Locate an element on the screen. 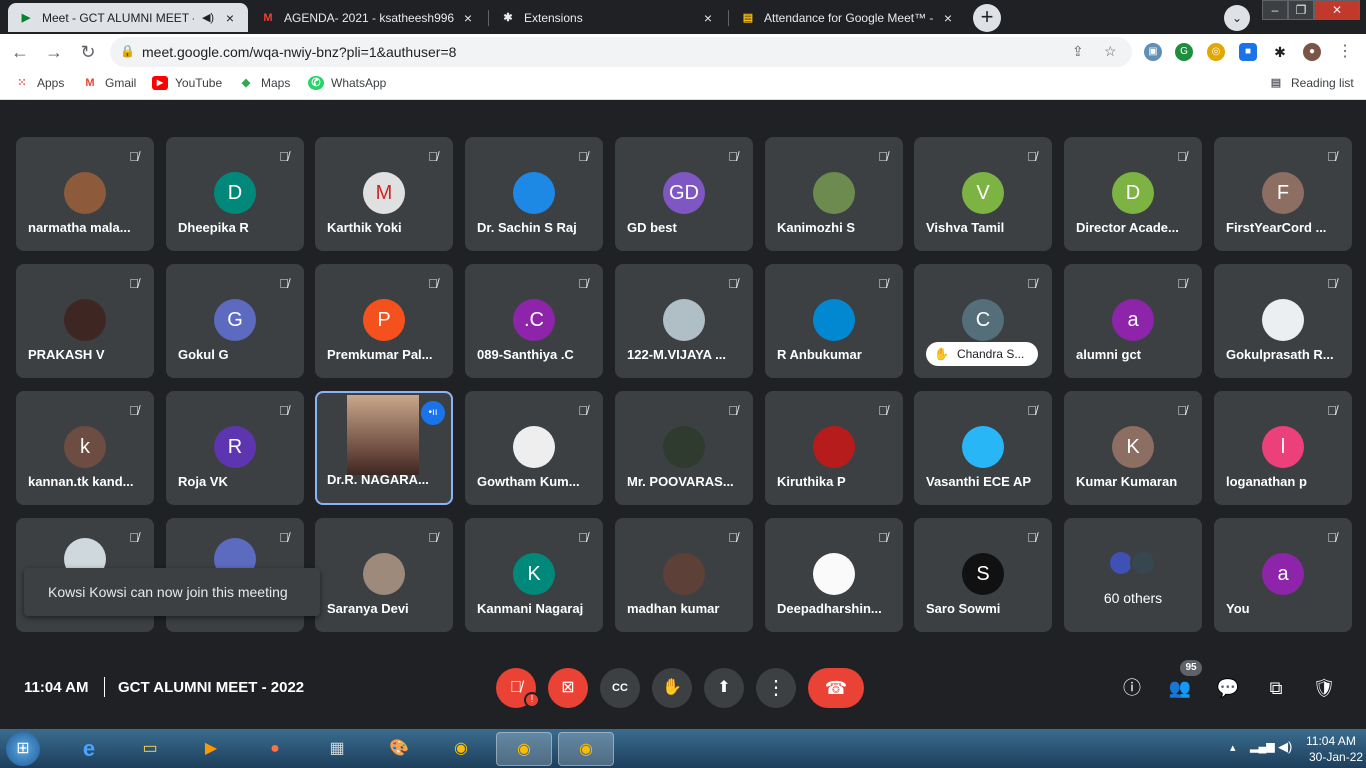 The image size is (1366, 768). participant-tile: 🎙̸ Kiruthika P is located at coordinates (834, 448).